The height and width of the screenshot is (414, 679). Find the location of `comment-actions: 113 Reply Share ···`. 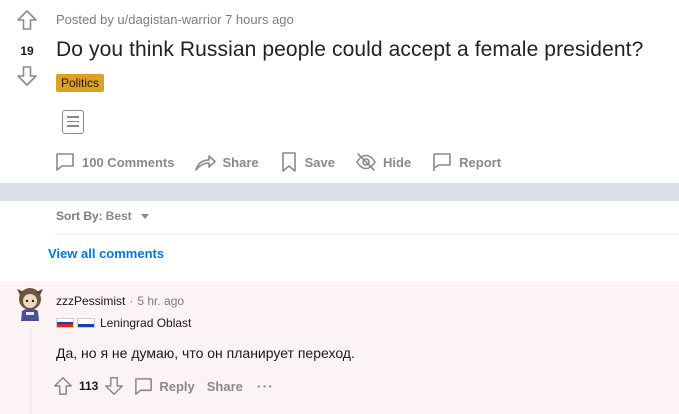

comment-actions: 113 Reply Share ··· is located at coordinates (163, 386).